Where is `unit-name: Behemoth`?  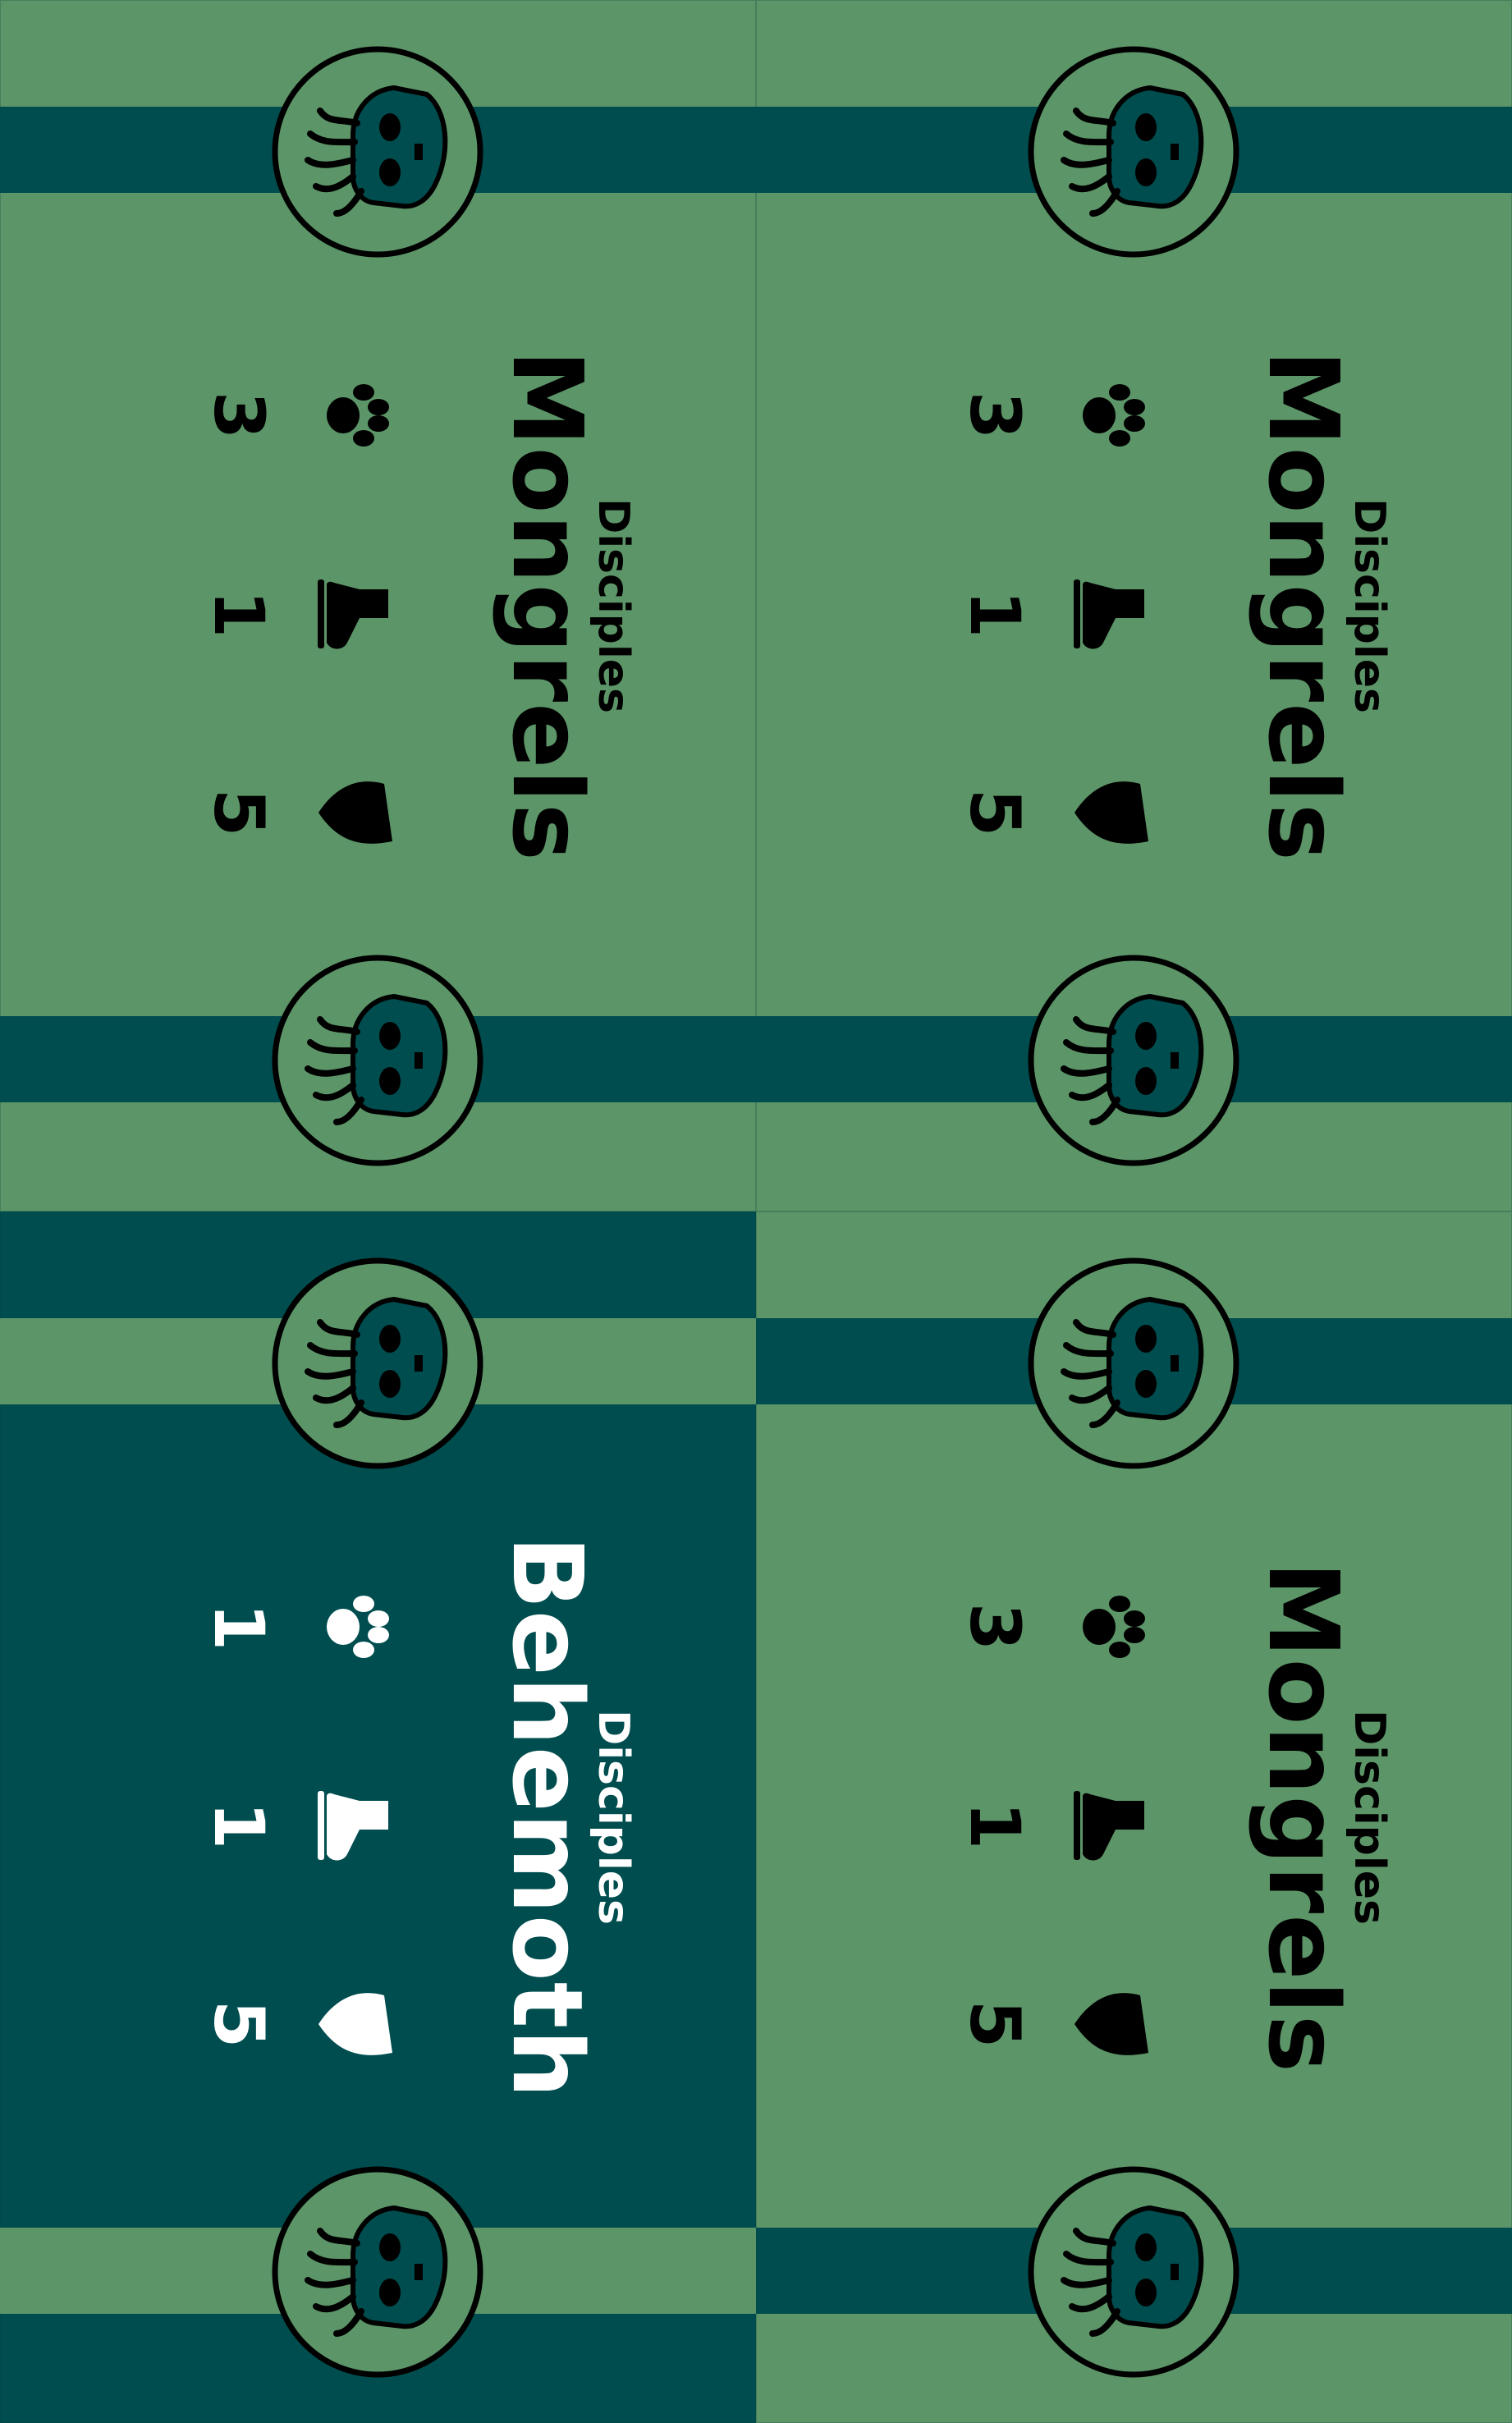
unit-name: Behemoth is located at coordinates (547, 1818).